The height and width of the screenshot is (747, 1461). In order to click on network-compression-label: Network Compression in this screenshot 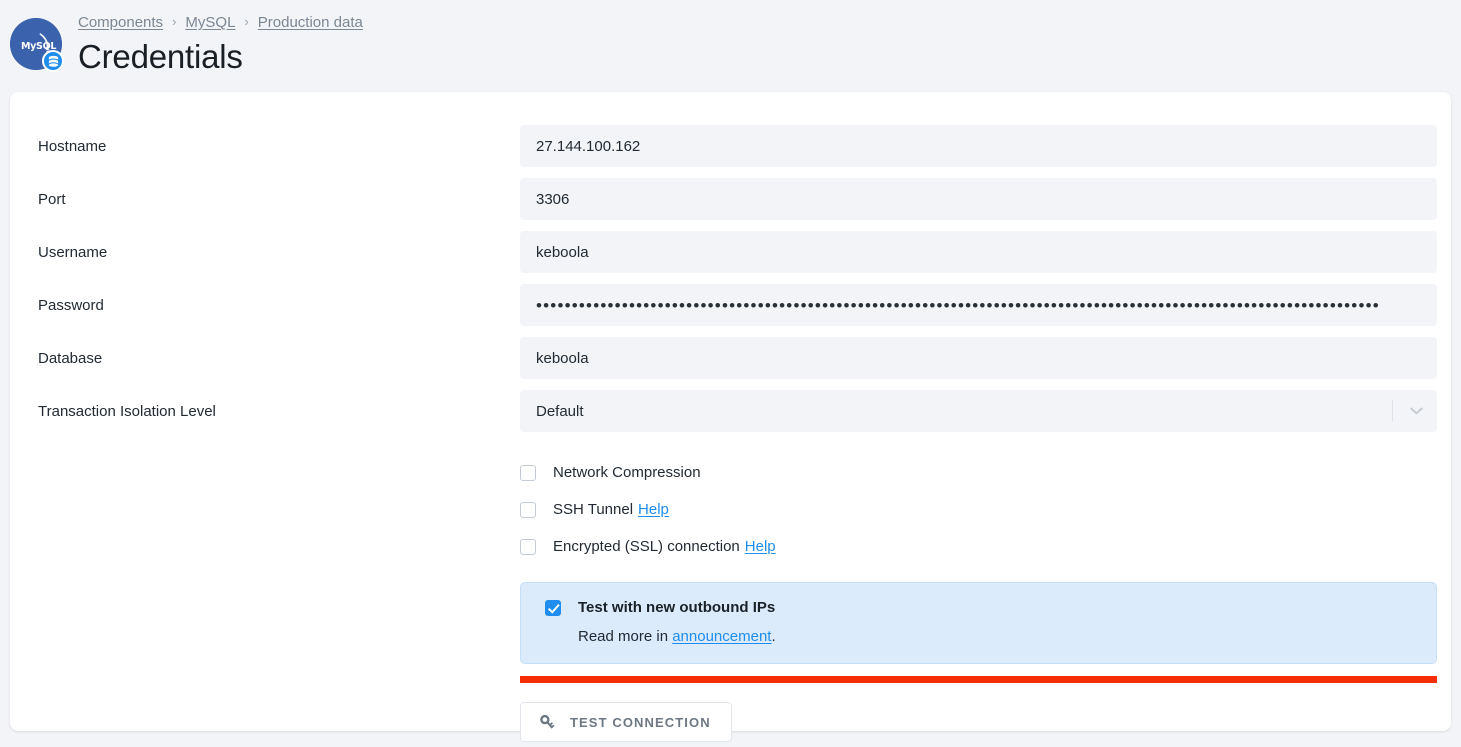, I will do `click(627, 472)`.